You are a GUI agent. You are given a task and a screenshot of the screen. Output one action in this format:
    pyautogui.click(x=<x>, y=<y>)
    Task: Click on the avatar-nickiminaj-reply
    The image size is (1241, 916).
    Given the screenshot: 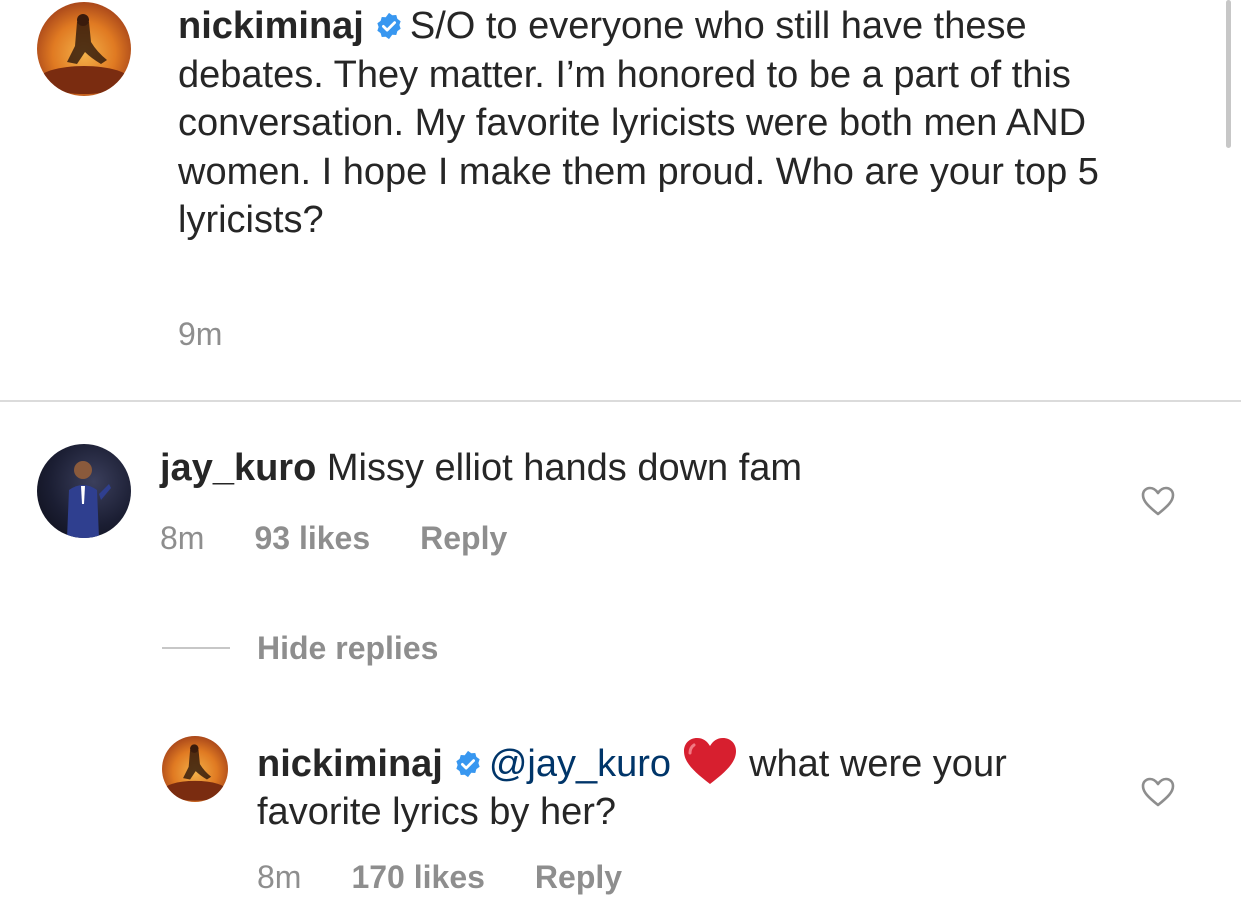 What is the action you would take?
    pyautogui.click(x=195, y=769)
    